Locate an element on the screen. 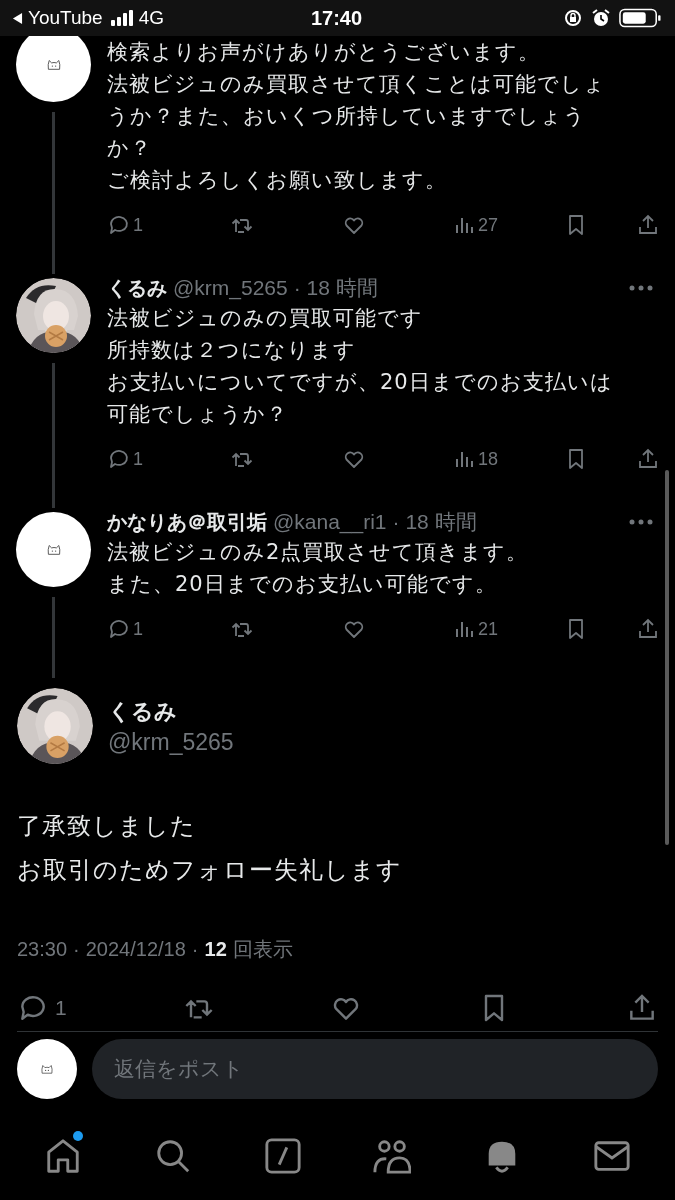 The height and width of the screenshot is (1200, 675). clock-time: 17:40 is located at coordinates (336, 18).